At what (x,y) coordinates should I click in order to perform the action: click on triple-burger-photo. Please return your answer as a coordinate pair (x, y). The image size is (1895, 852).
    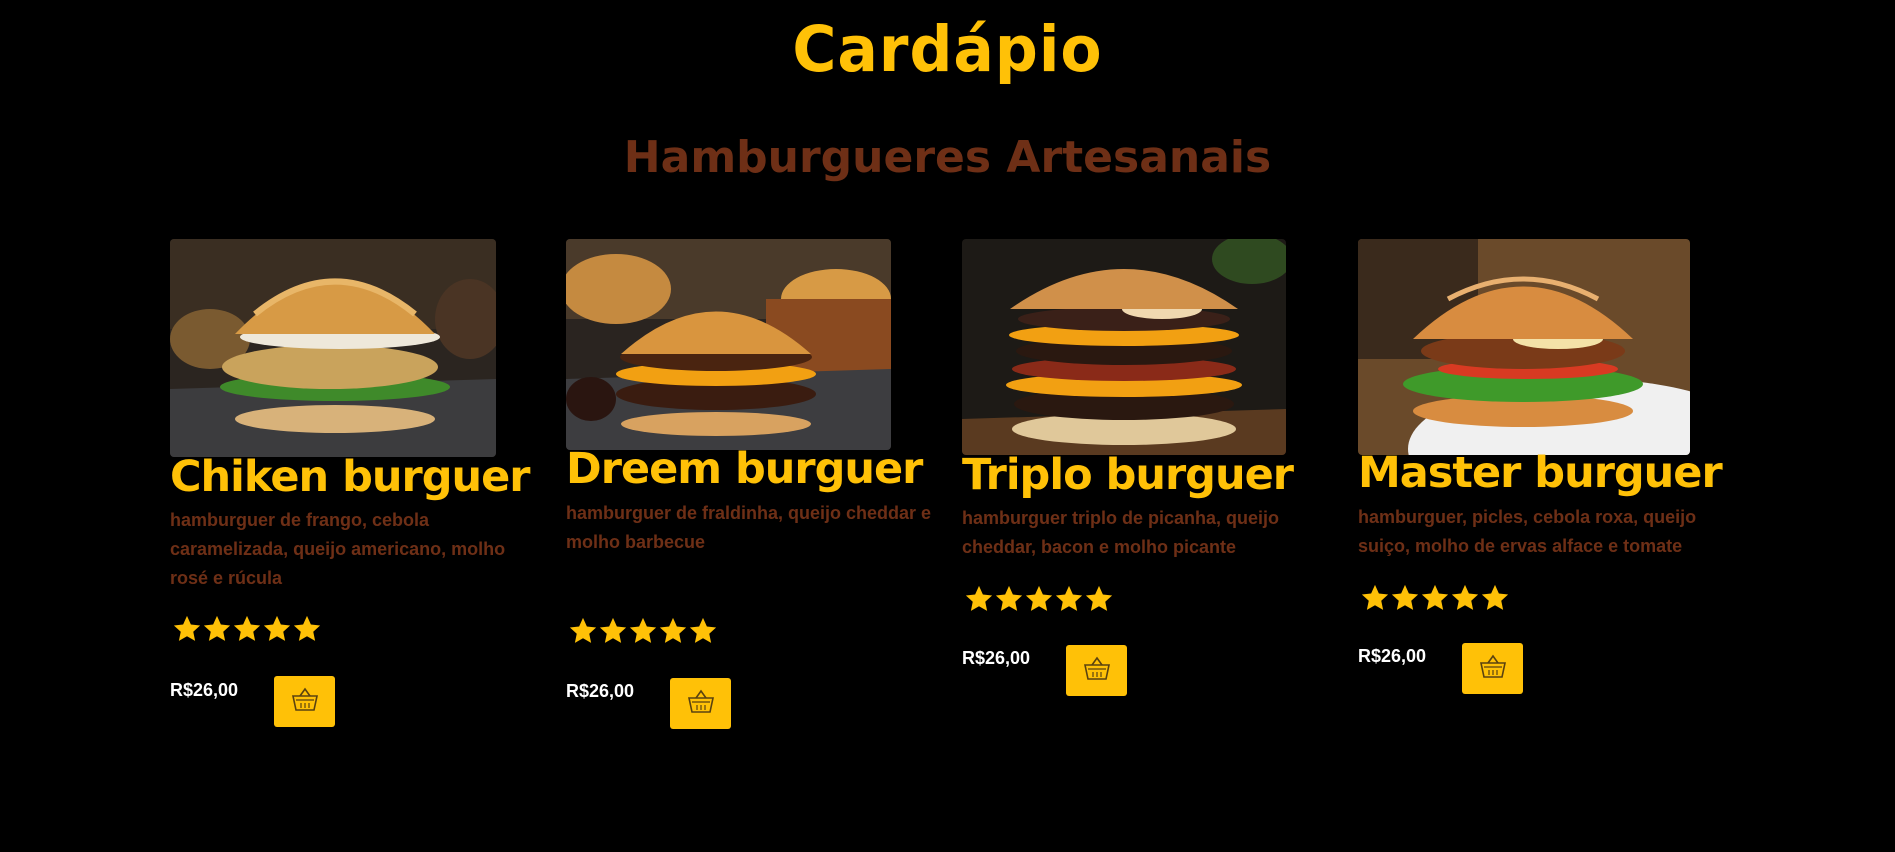
    Looking at the image, I should click on (1124, 347).